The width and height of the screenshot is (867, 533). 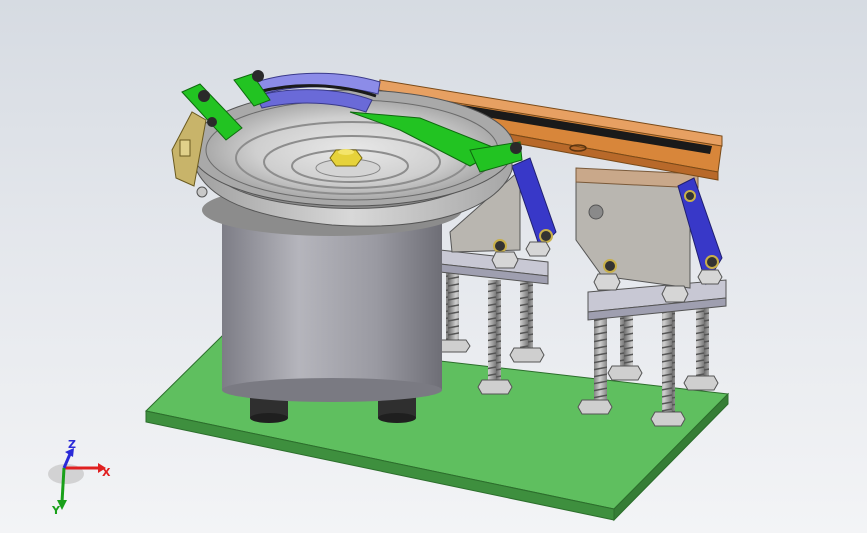 I want to click on y-axis-label: Y, so click(x=56, y=510).